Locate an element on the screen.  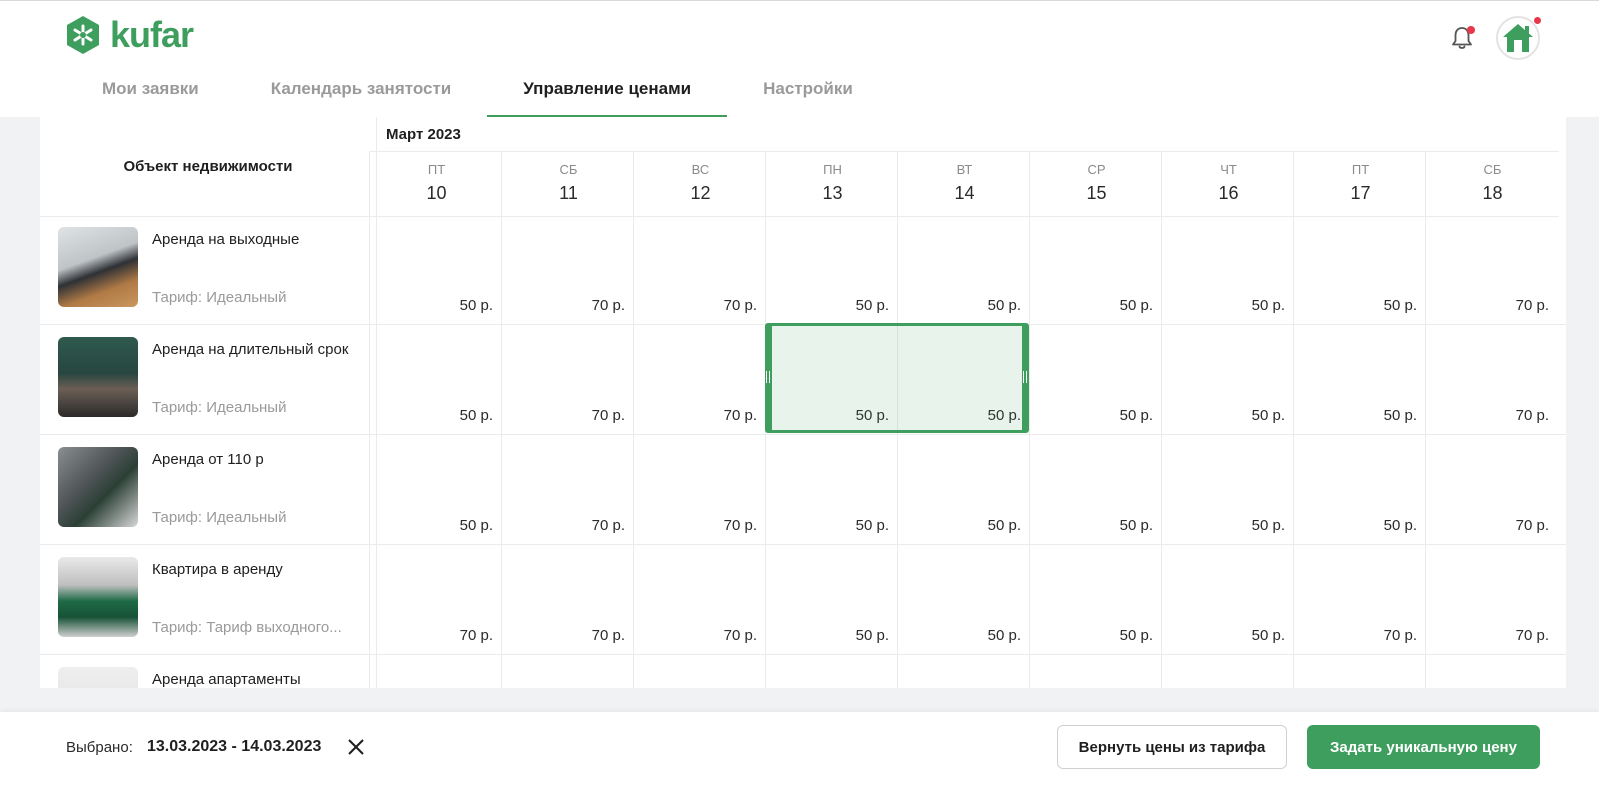
day-header: ПТ 10 is located at coordinates (436, 184).